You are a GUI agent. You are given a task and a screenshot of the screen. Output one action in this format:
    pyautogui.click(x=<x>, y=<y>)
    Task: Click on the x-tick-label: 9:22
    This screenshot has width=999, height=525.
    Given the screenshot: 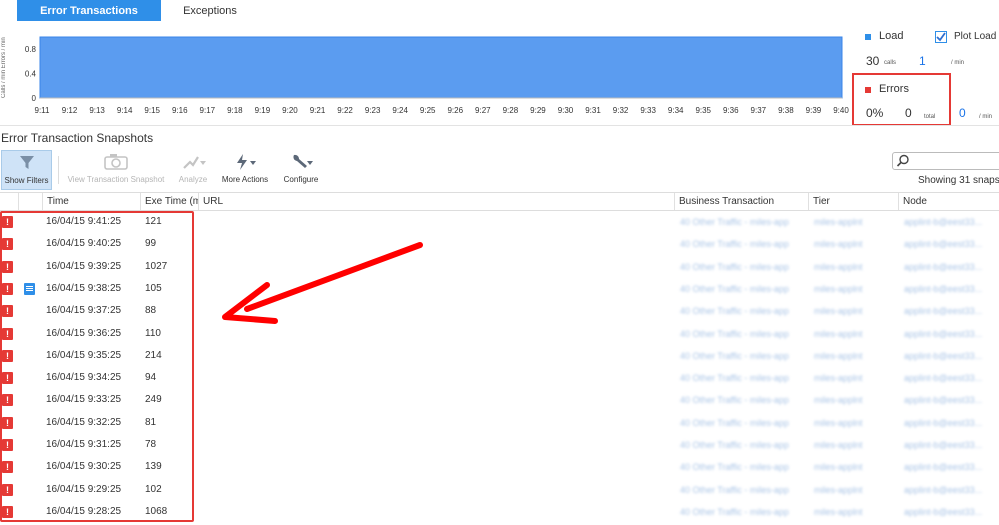 What is the action you would take?
    pyautogui.click(x=345, y=110)
    